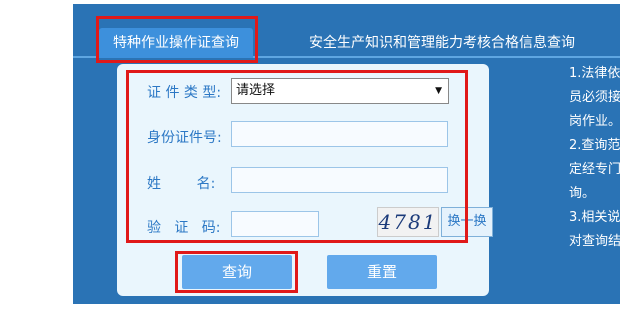 The width and height of the screenshot is (620, 309). Describe the element at coordinates (184, 138) in the screenshot. I see `id-number-label: 身份证件号:` at that location.